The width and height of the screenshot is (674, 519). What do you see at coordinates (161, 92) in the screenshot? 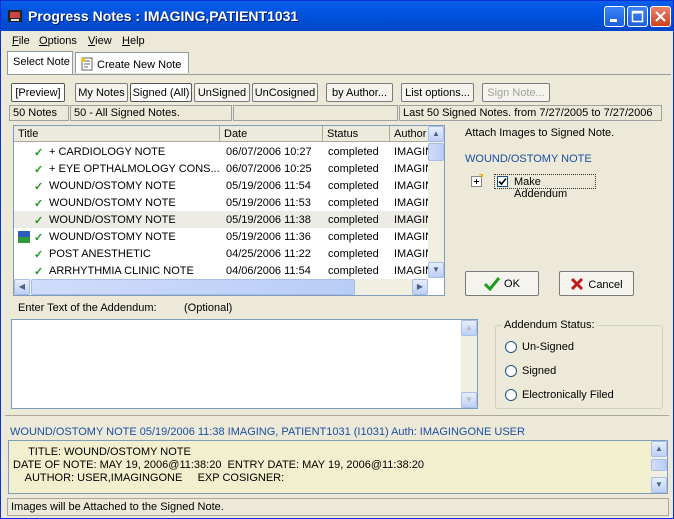
I see `signed-all-button: Signed (All)` at bounding box center [161, 92].